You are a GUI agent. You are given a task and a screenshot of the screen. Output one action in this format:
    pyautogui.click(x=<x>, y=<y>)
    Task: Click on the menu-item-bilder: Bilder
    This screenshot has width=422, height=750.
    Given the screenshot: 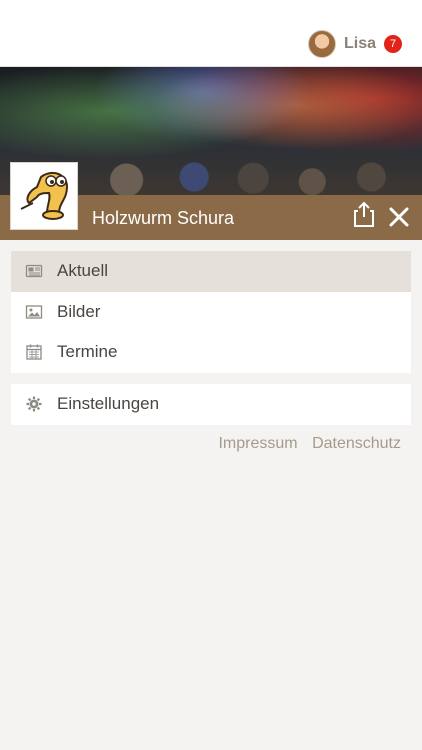 What is the action you would take?
    pyautogui.click(x=211, y=312)
    